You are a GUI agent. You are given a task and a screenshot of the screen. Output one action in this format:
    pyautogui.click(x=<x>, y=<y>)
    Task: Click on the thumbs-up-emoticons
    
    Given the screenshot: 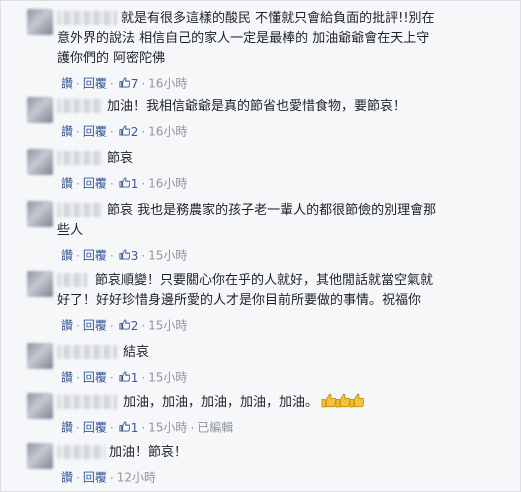 What is the action you would take?
    pyautogui.click(x=343, y=404)
    